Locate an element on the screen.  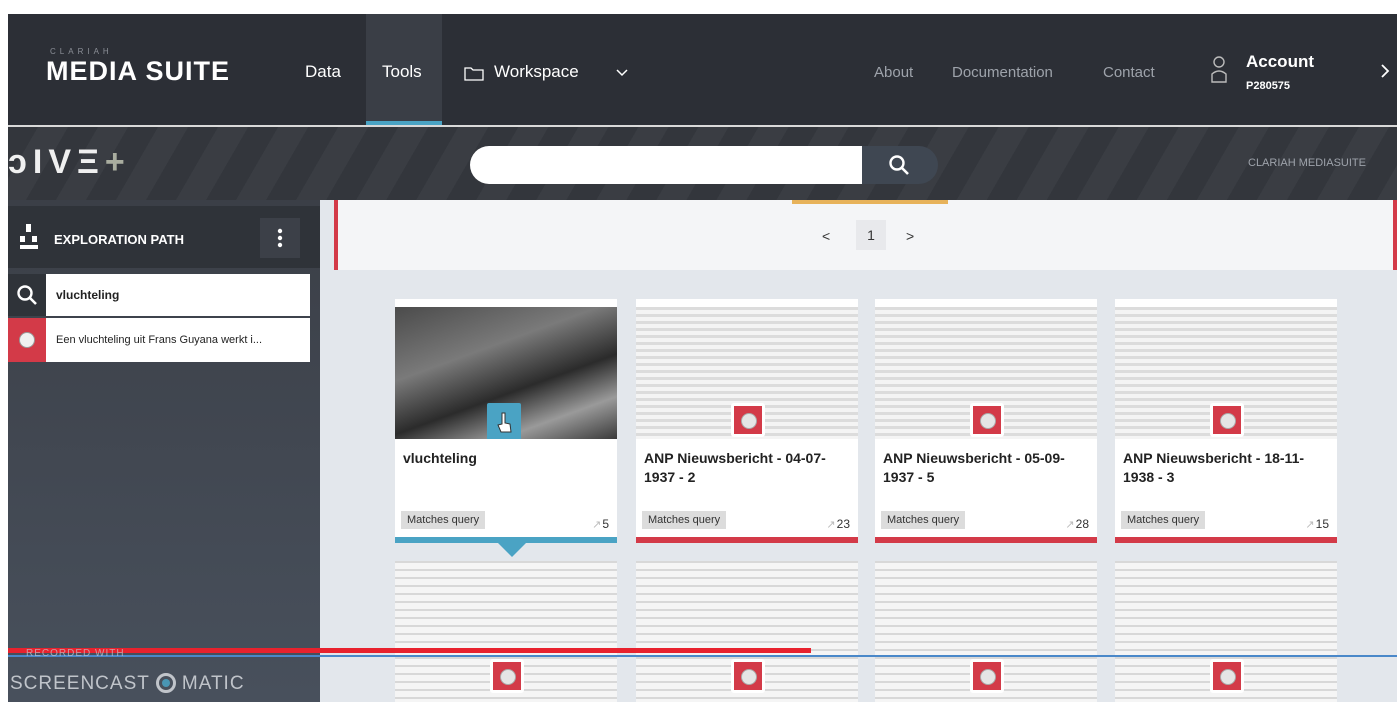
folder-icon is located at coordinates (474, 74).